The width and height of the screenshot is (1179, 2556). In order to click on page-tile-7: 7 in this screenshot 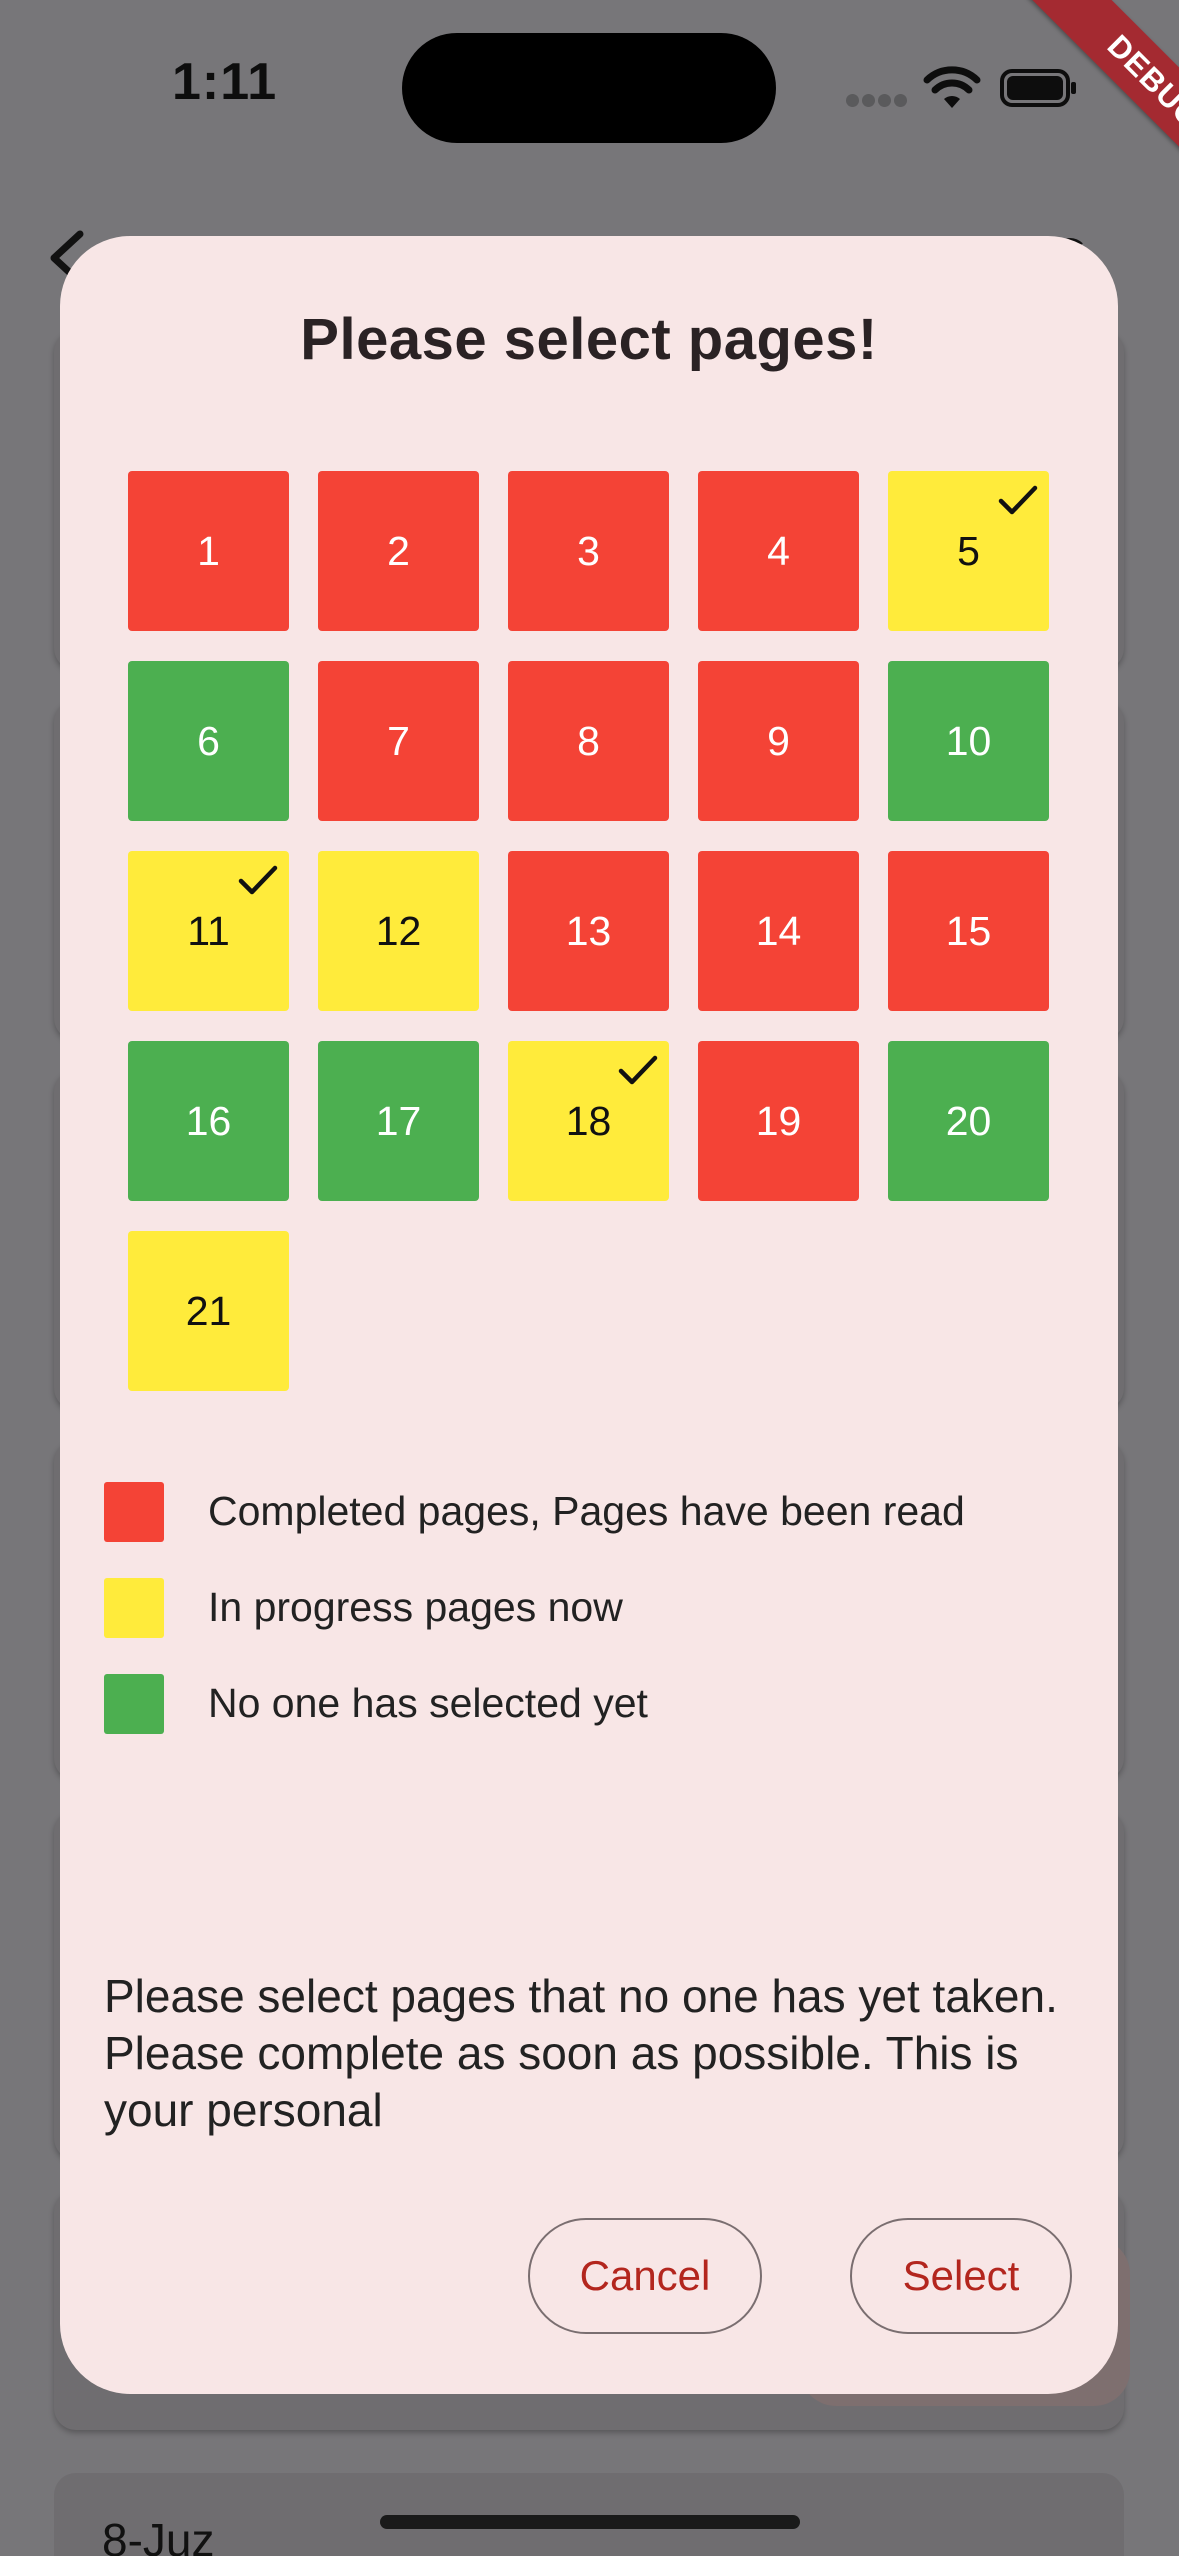, I will do `click(398, 741)`.